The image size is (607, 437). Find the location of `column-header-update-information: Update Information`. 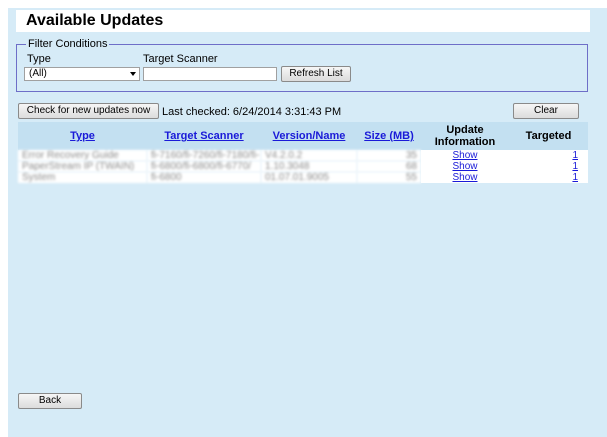

column-header-update-information: Update Information is located at coordinates (465, 136).